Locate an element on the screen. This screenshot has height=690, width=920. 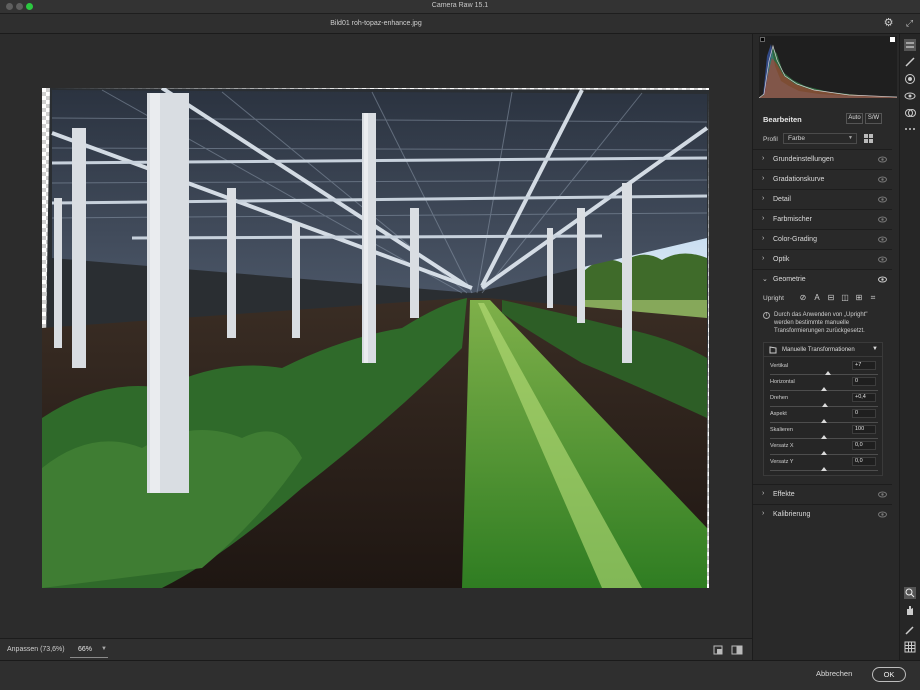
section-color-grading: › Color-Grading is located at coordinates (822, 239).